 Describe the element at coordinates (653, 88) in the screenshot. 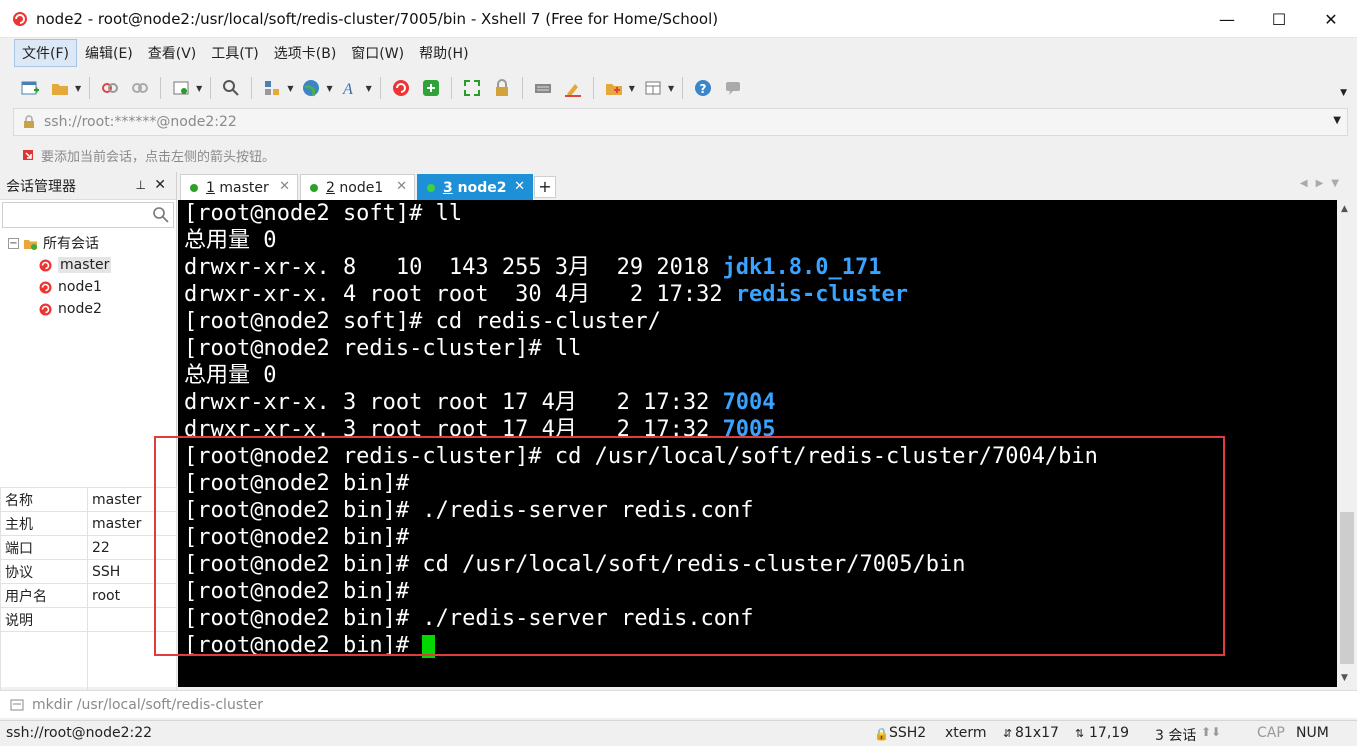

I see `tile-window-icon` at that location.